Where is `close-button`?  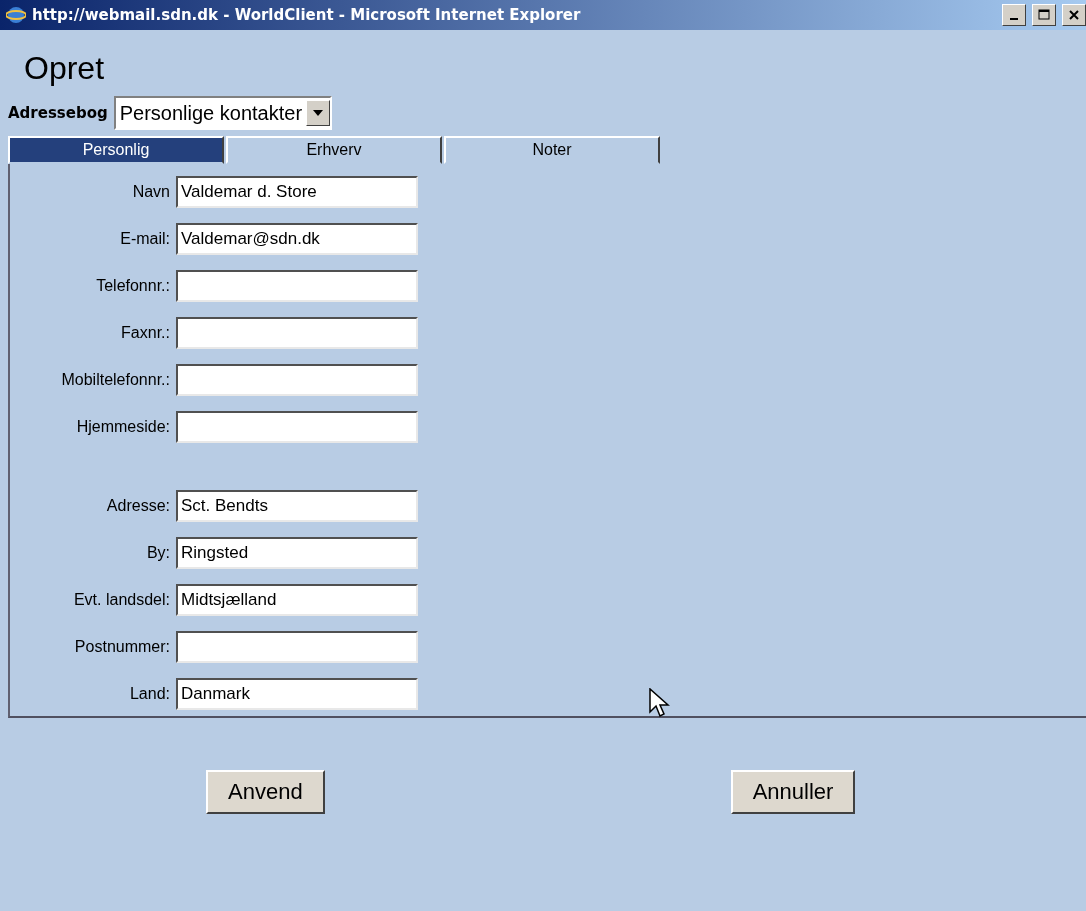 close-button is located at coordinates (1074, 15).